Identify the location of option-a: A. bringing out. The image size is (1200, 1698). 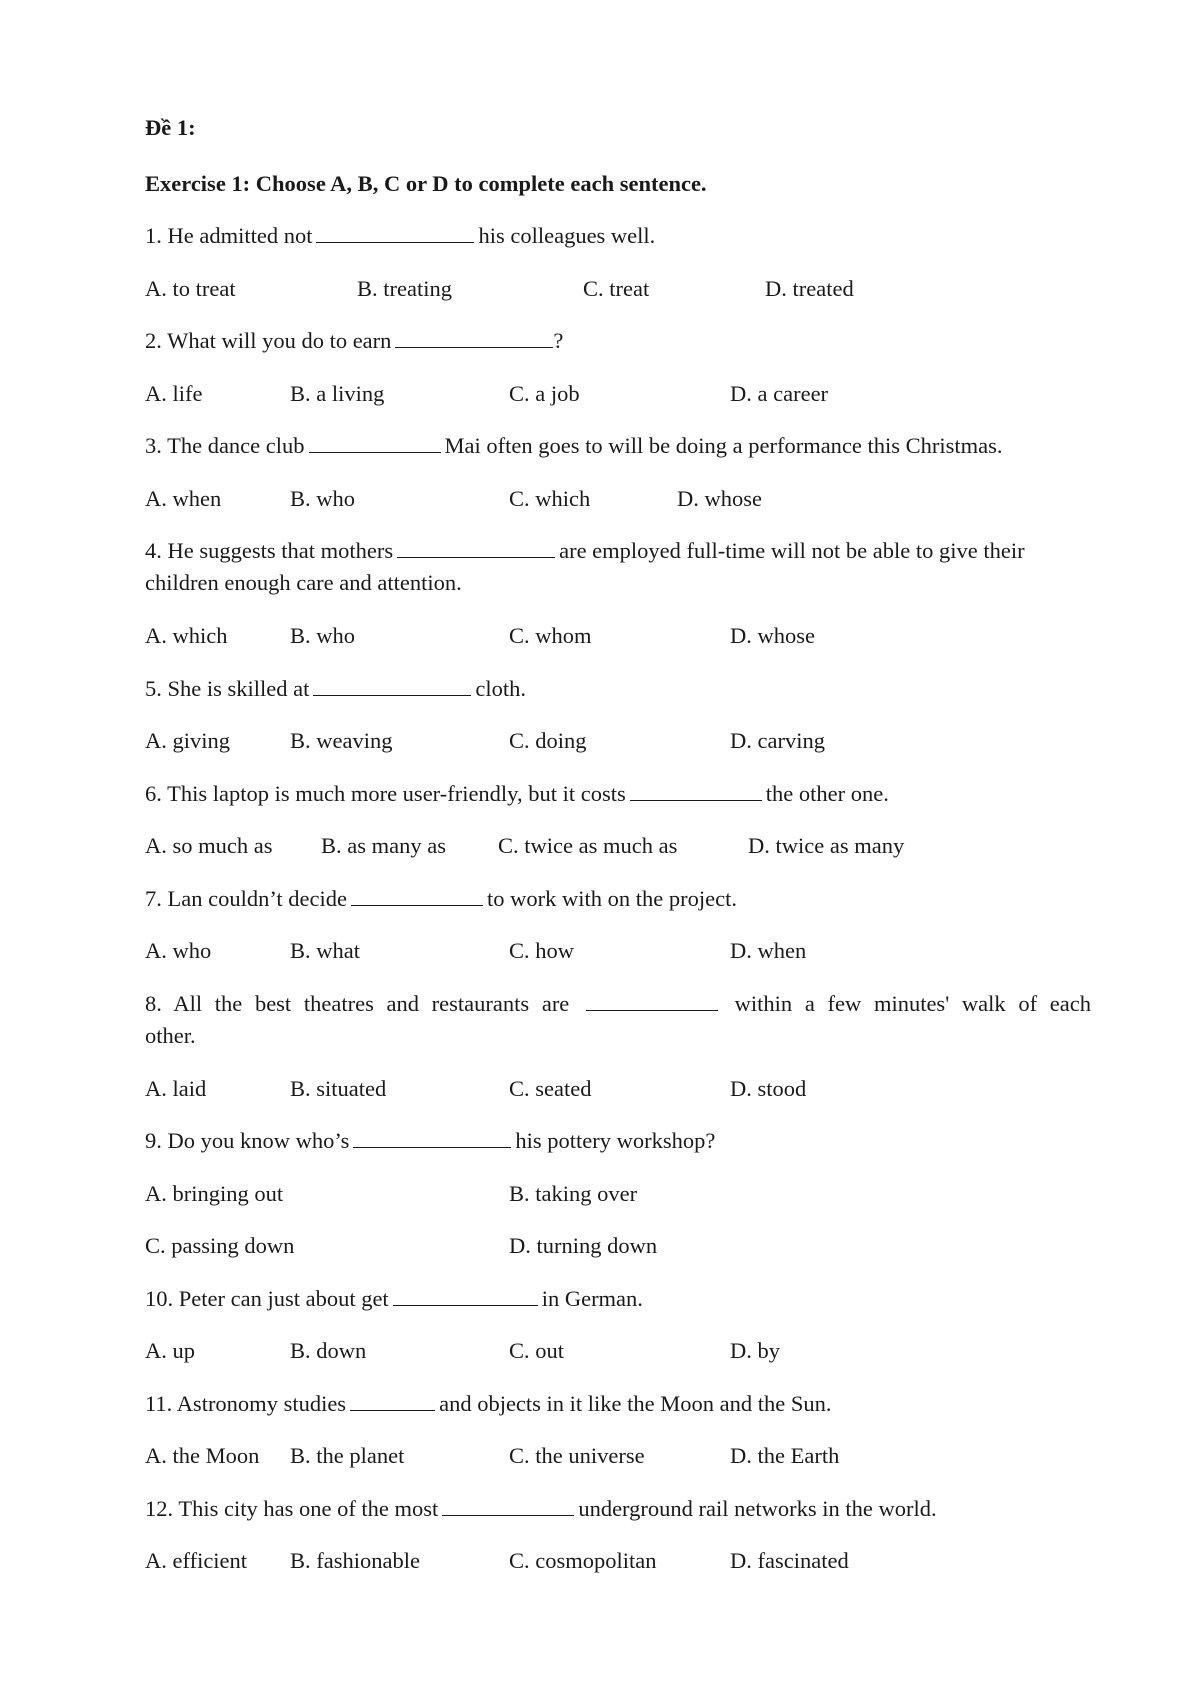
(214, 1193).